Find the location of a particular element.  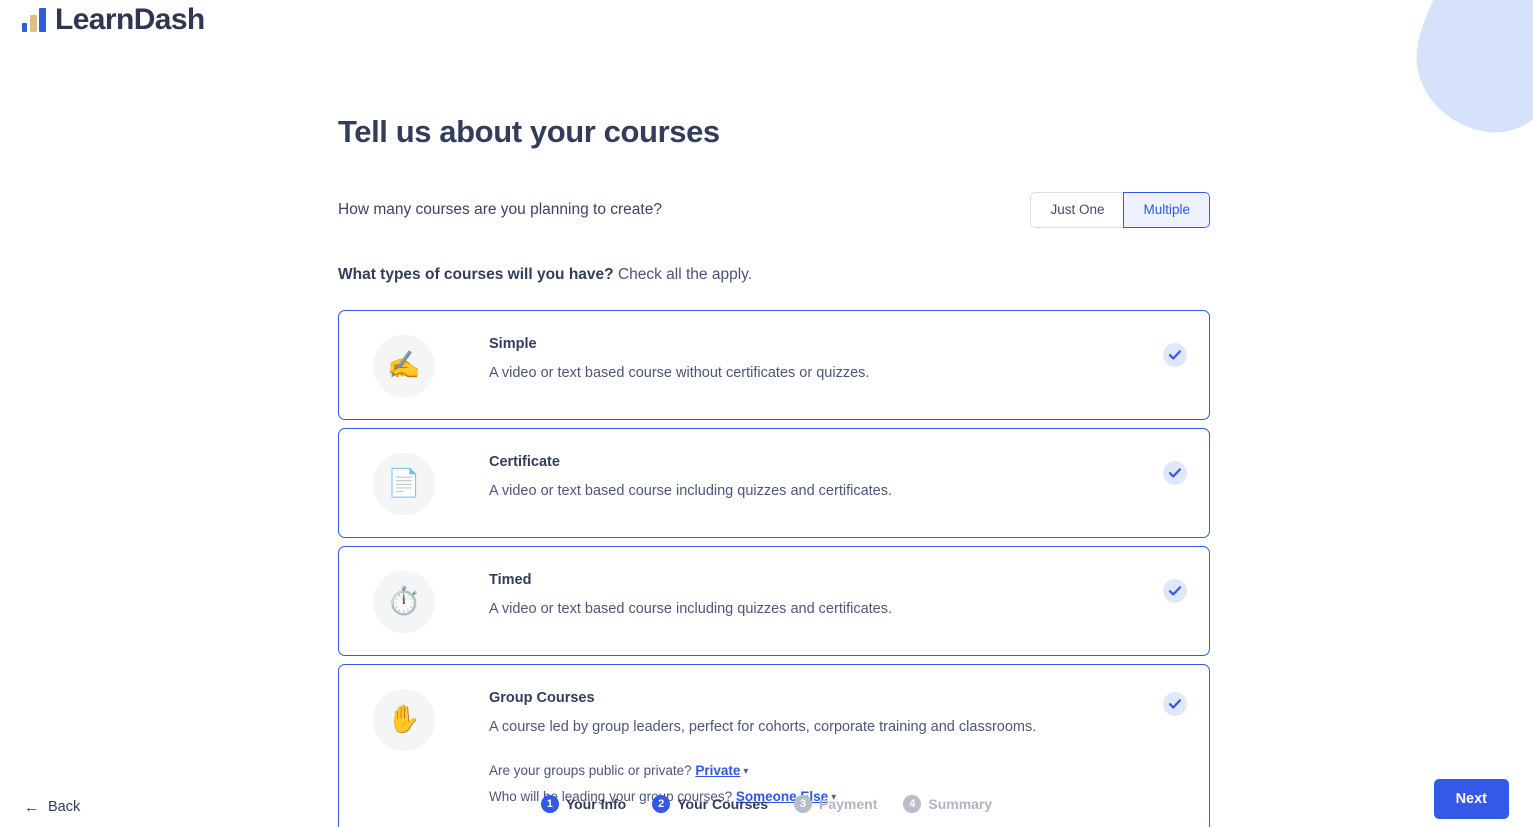

page-title: Tell us about your courses is located at coordinates (529, 131).